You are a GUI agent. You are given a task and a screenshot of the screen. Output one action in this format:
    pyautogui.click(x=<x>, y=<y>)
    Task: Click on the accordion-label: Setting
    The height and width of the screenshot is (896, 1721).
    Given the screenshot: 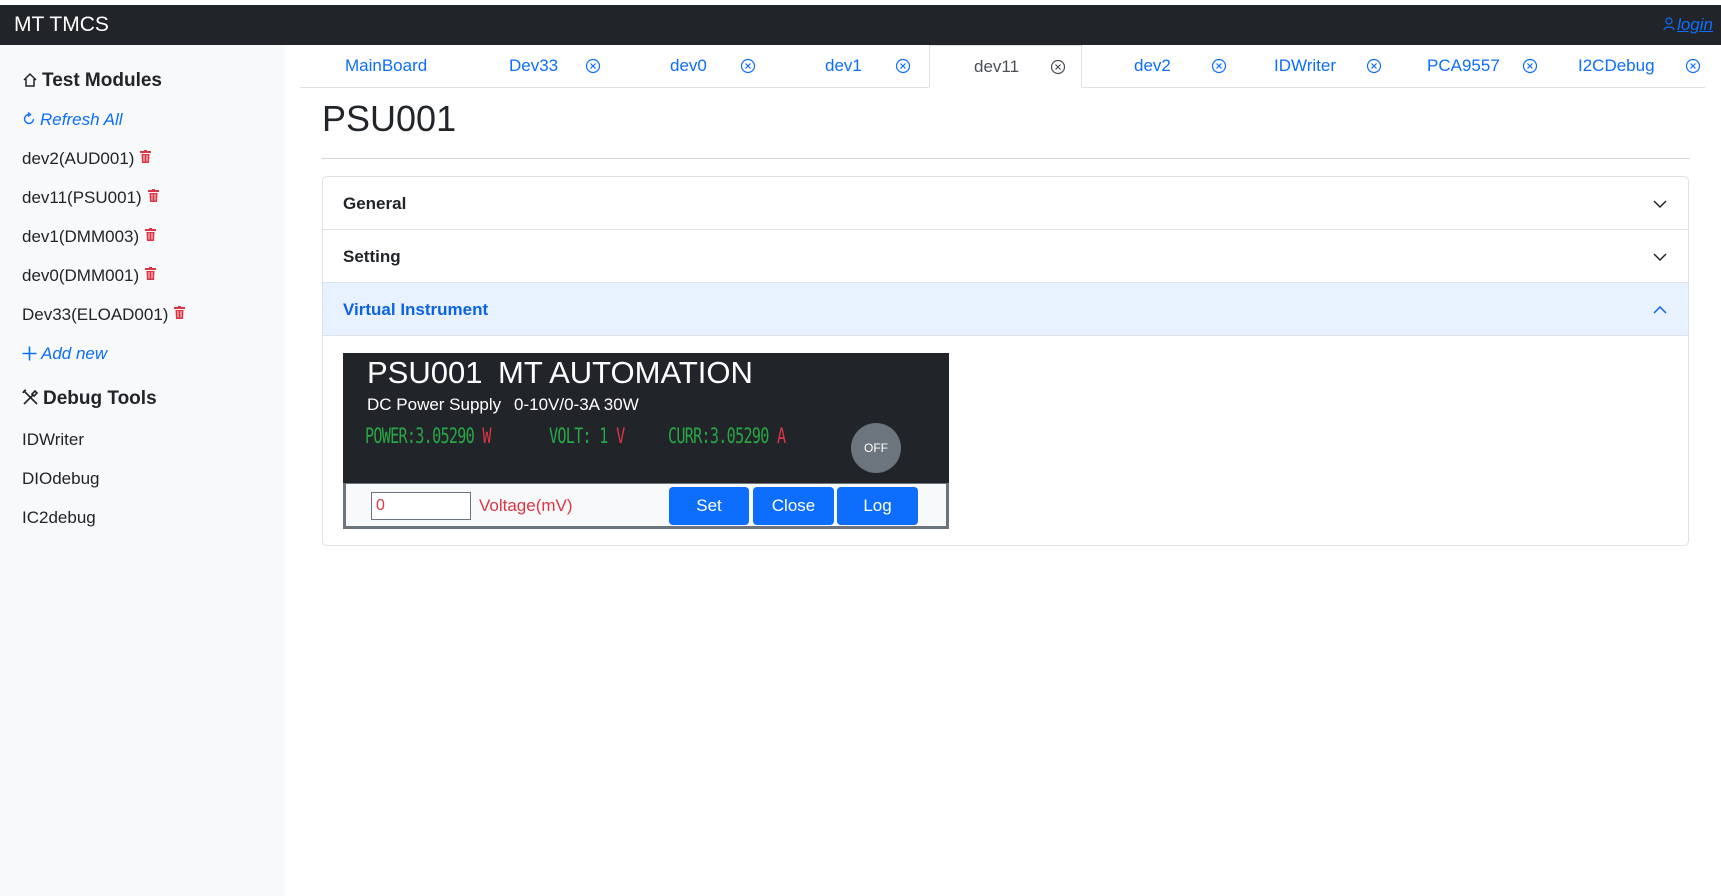 What is the action you would take?
    pyautogui.click(x=372, y=256)
    